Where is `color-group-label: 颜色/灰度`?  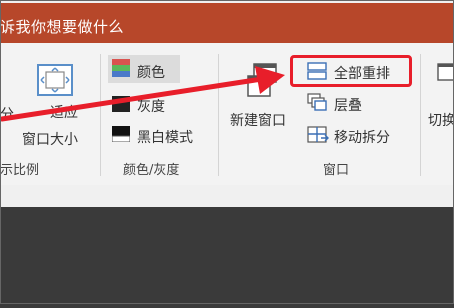
color-group-label: 颜色/灰度 is located at coordinates (151, 170).